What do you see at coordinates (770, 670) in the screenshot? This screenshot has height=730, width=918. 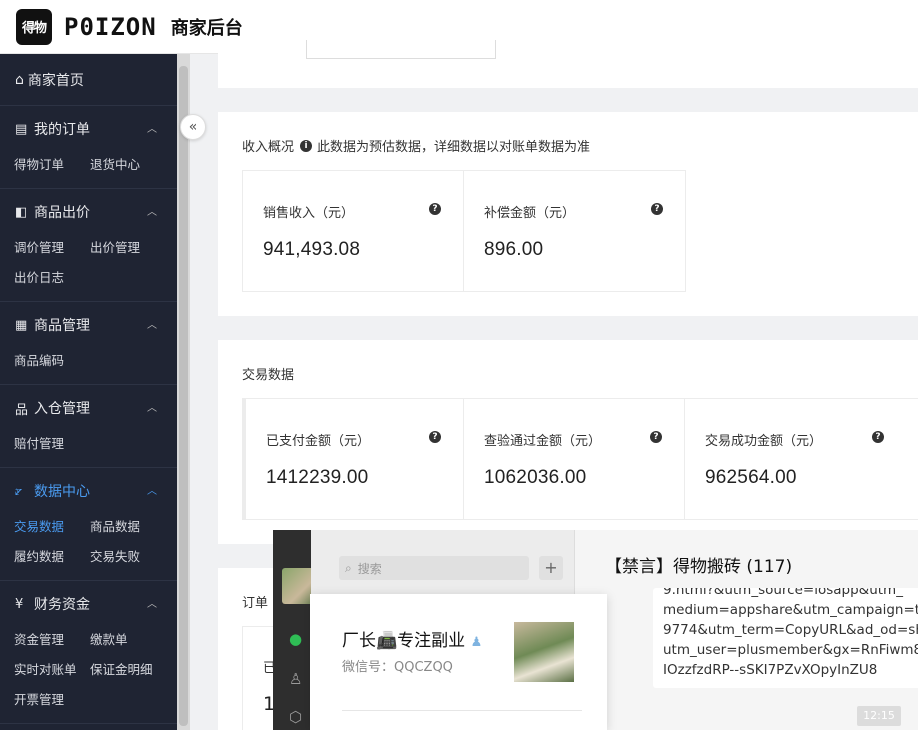 I see `message-line: IOzzfzdRP--sSKI7PZvXOpyInZU8` at bounding box center [770, 670].